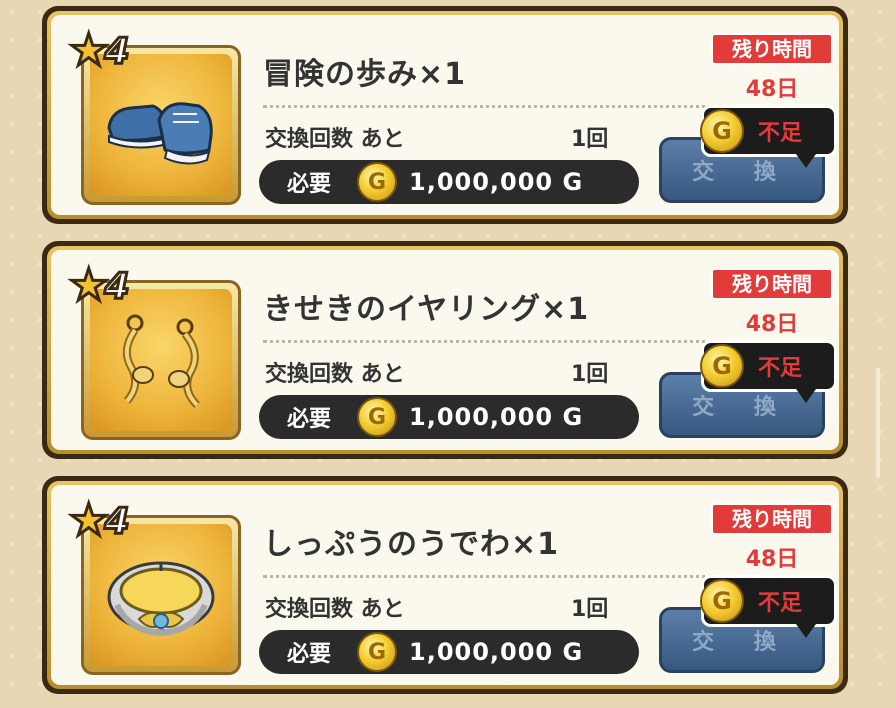 The image size is (896, 708). Describe the element at coordinates (411, 544) in the screenshot. I see `item-name: しっぷうのうでわ×1` at that location.